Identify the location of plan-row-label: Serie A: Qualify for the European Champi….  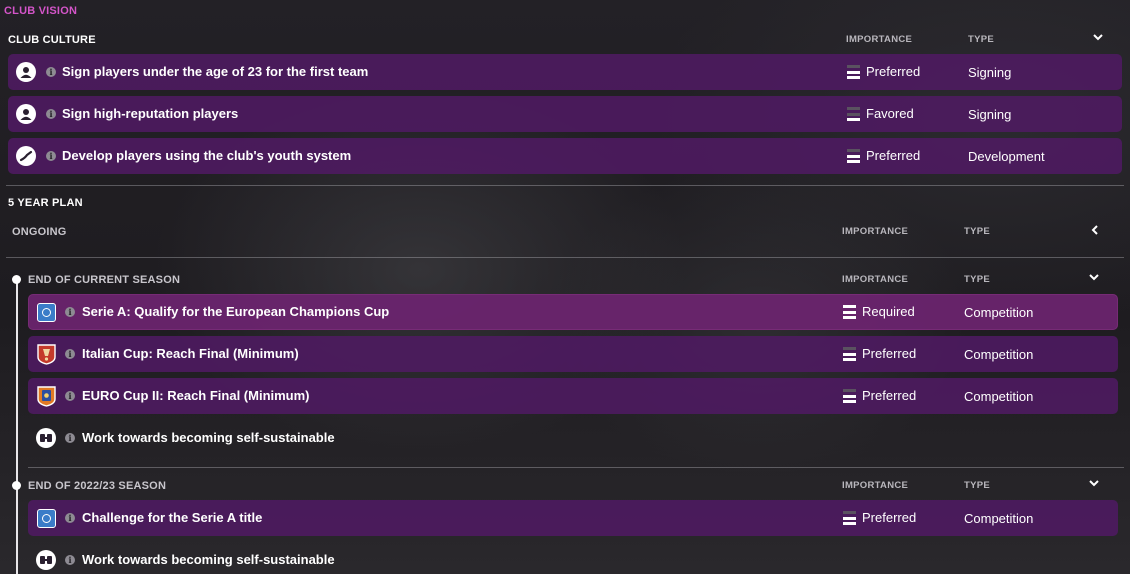
(236, 311).